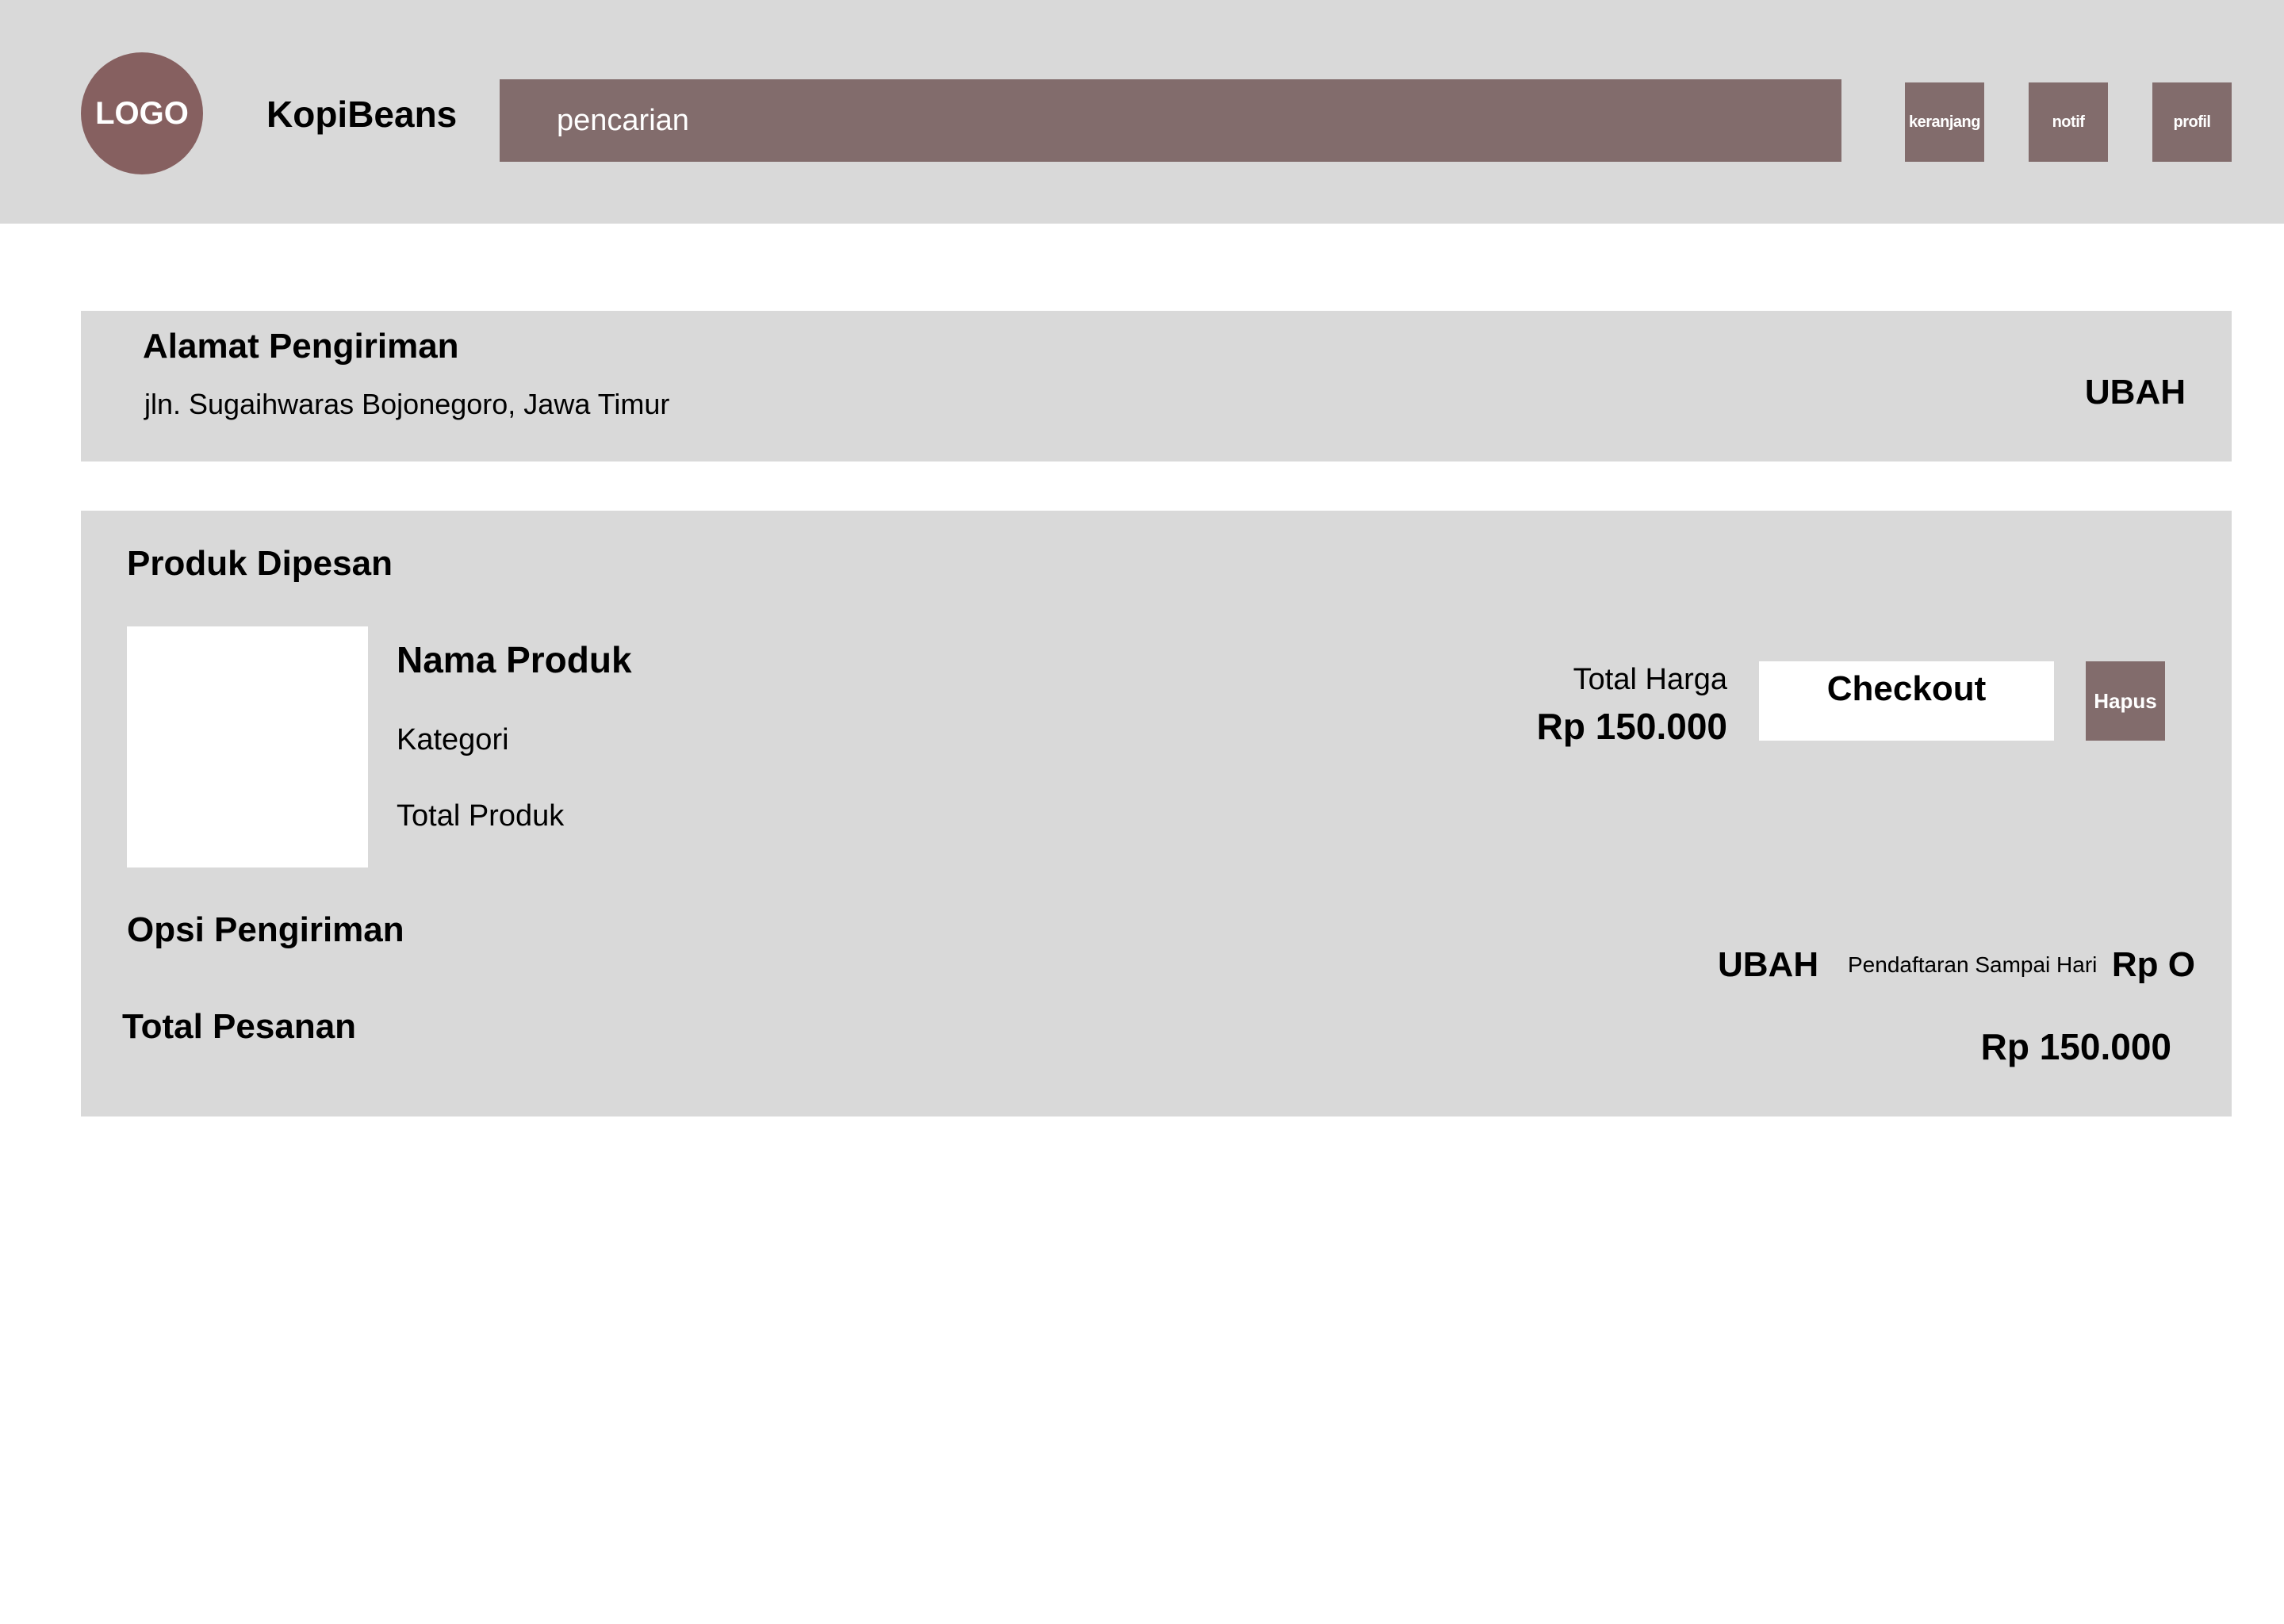  Describe the element at coordinates (301, 346) in the screenshot. I see `address-title: Alamat Pengiriman` at that location.